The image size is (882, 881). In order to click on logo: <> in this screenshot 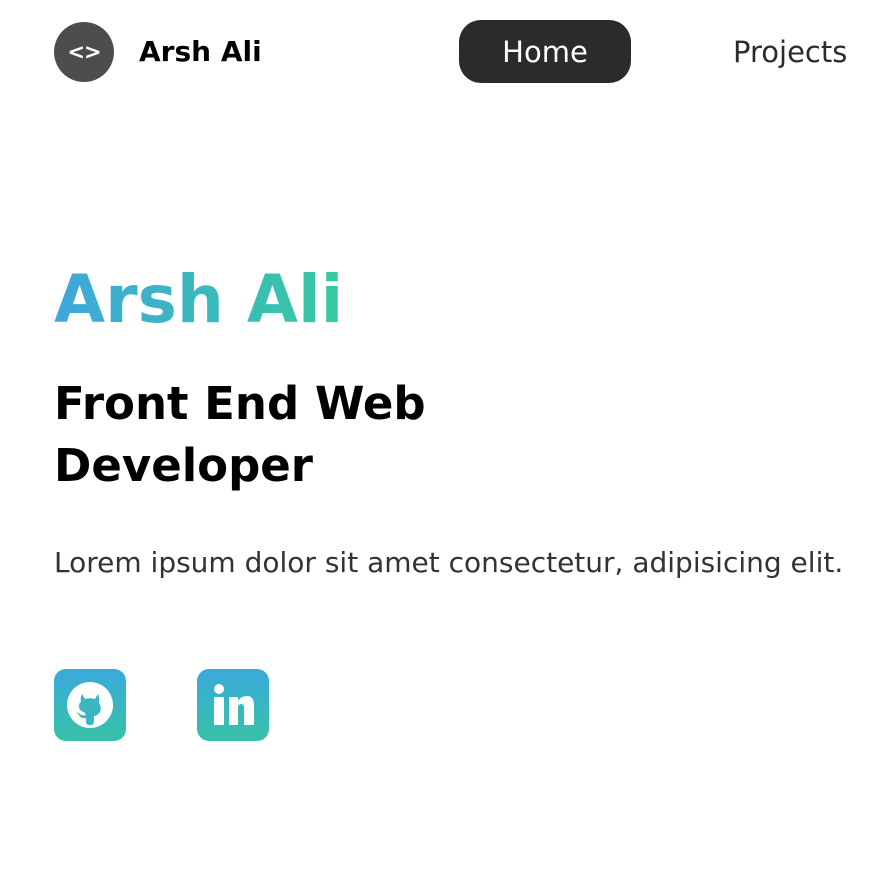, I will do `click(84, 52)`.